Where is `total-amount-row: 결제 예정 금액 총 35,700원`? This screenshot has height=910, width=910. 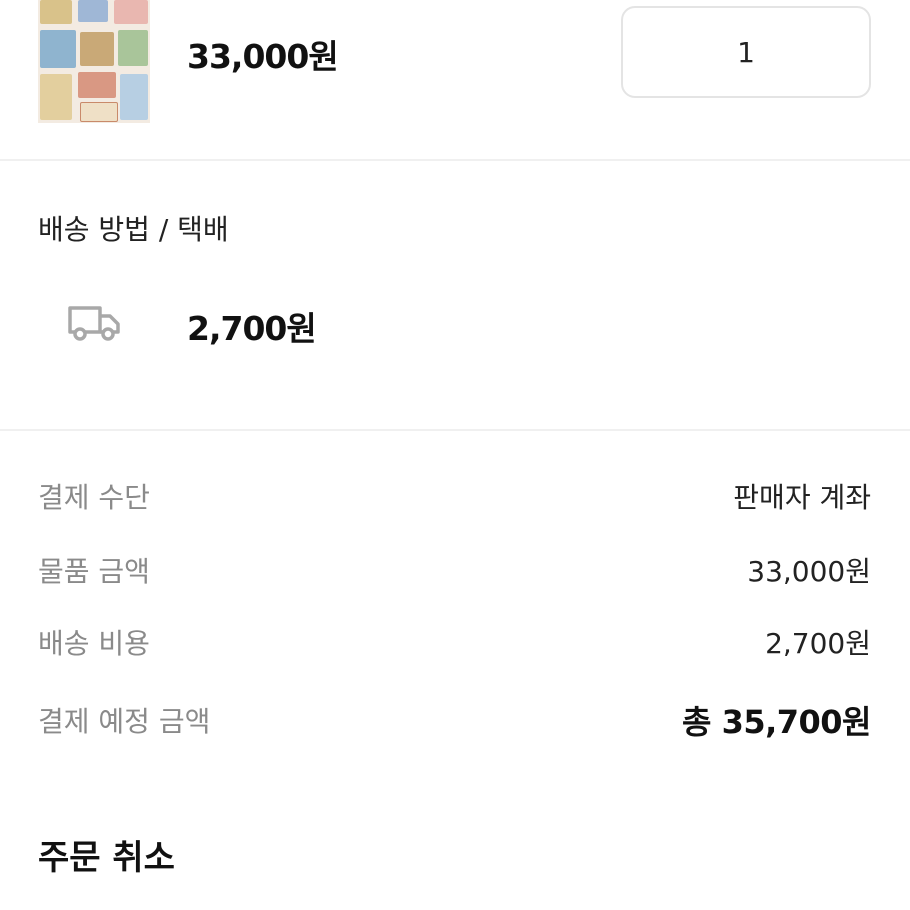
total-amount-row: 결제 예정 금액 총 35,700원 is located at coordinates (455, 720).